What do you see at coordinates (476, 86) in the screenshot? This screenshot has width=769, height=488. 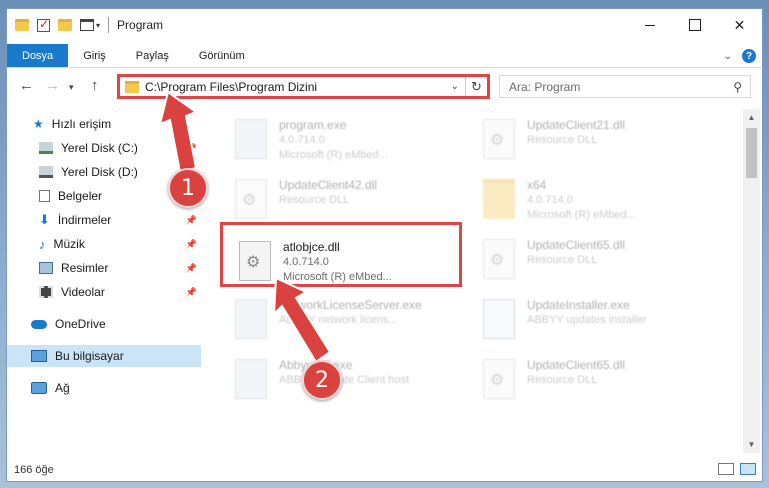 I see `refresh-icon: ↻` at bounding box center [476, 86].